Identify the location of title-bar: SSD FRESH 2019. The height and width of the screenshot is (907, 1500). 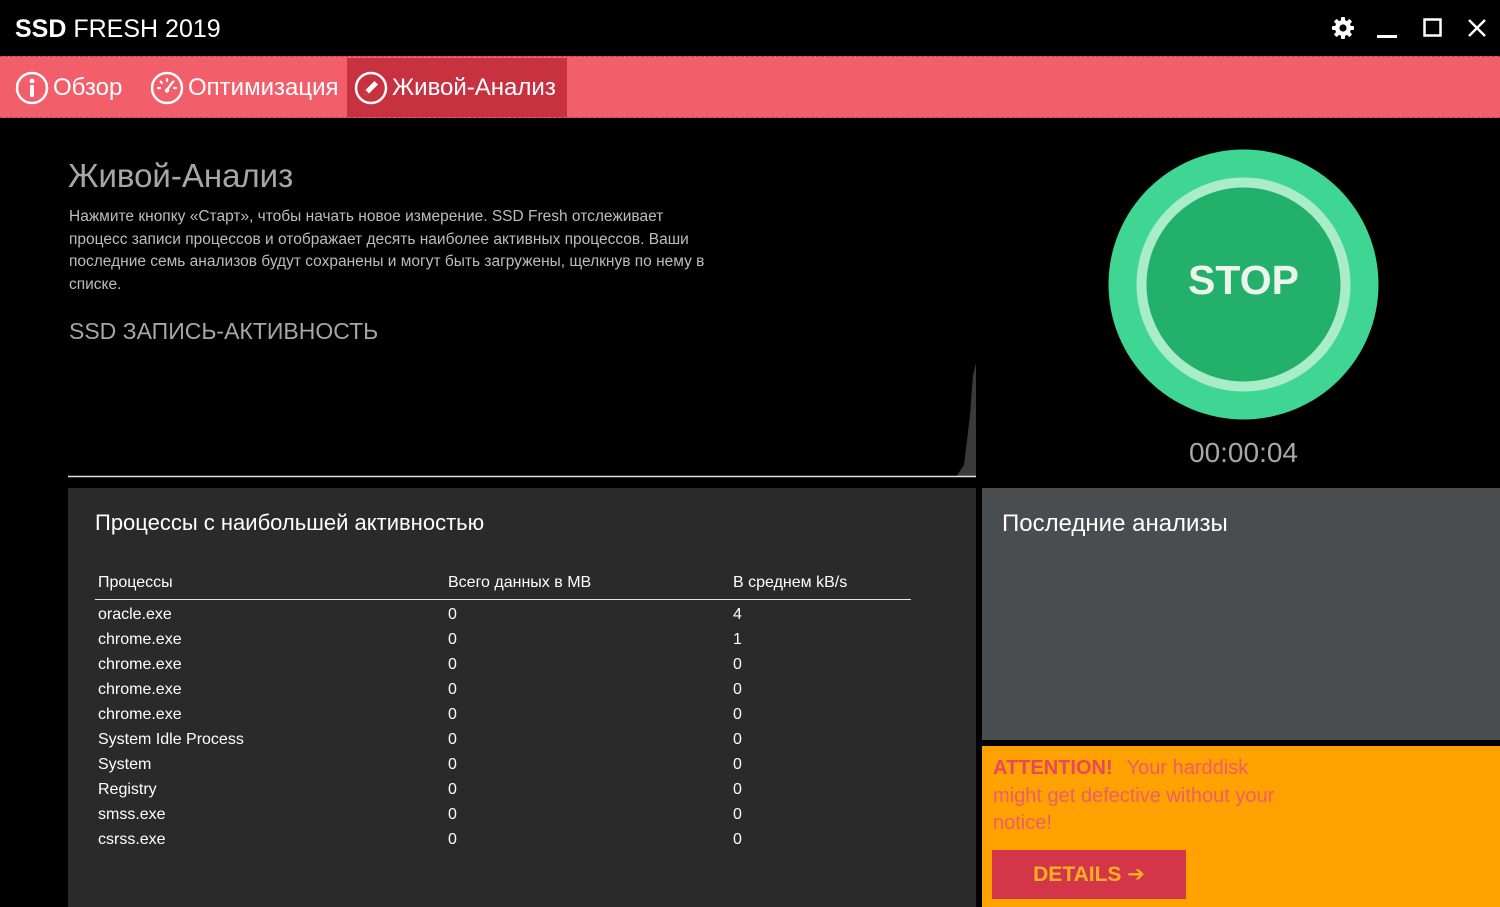
(750, 28).